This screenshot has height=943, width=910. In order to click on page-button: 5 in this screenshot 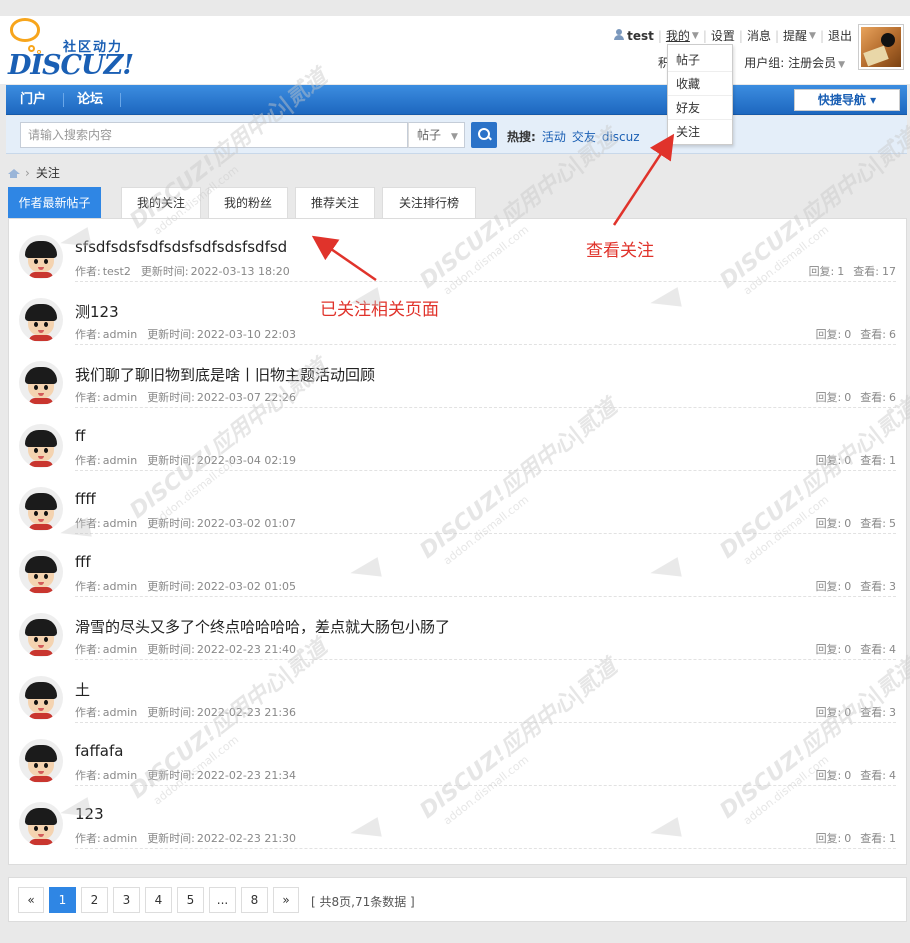, I will do `click(190, 900)`.